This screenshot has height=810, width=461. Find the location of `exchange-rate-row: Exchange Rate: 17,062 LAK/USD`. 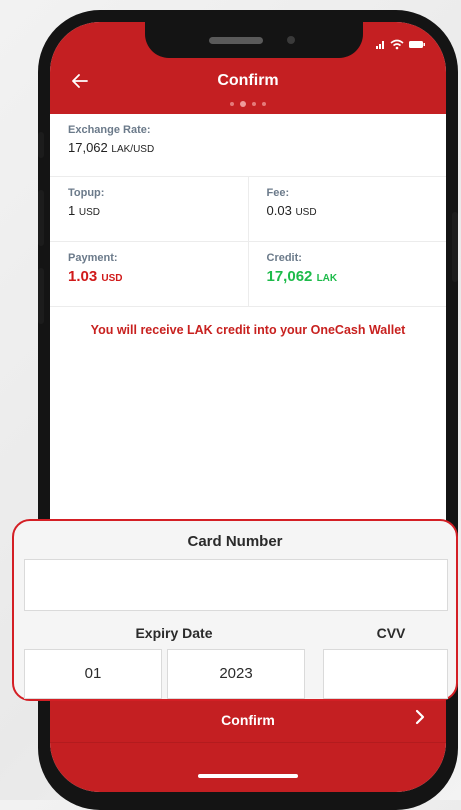

exchange-rate-row: Exchange Rate: 17,062 LAK/USD is located at coordinates (248, 145).